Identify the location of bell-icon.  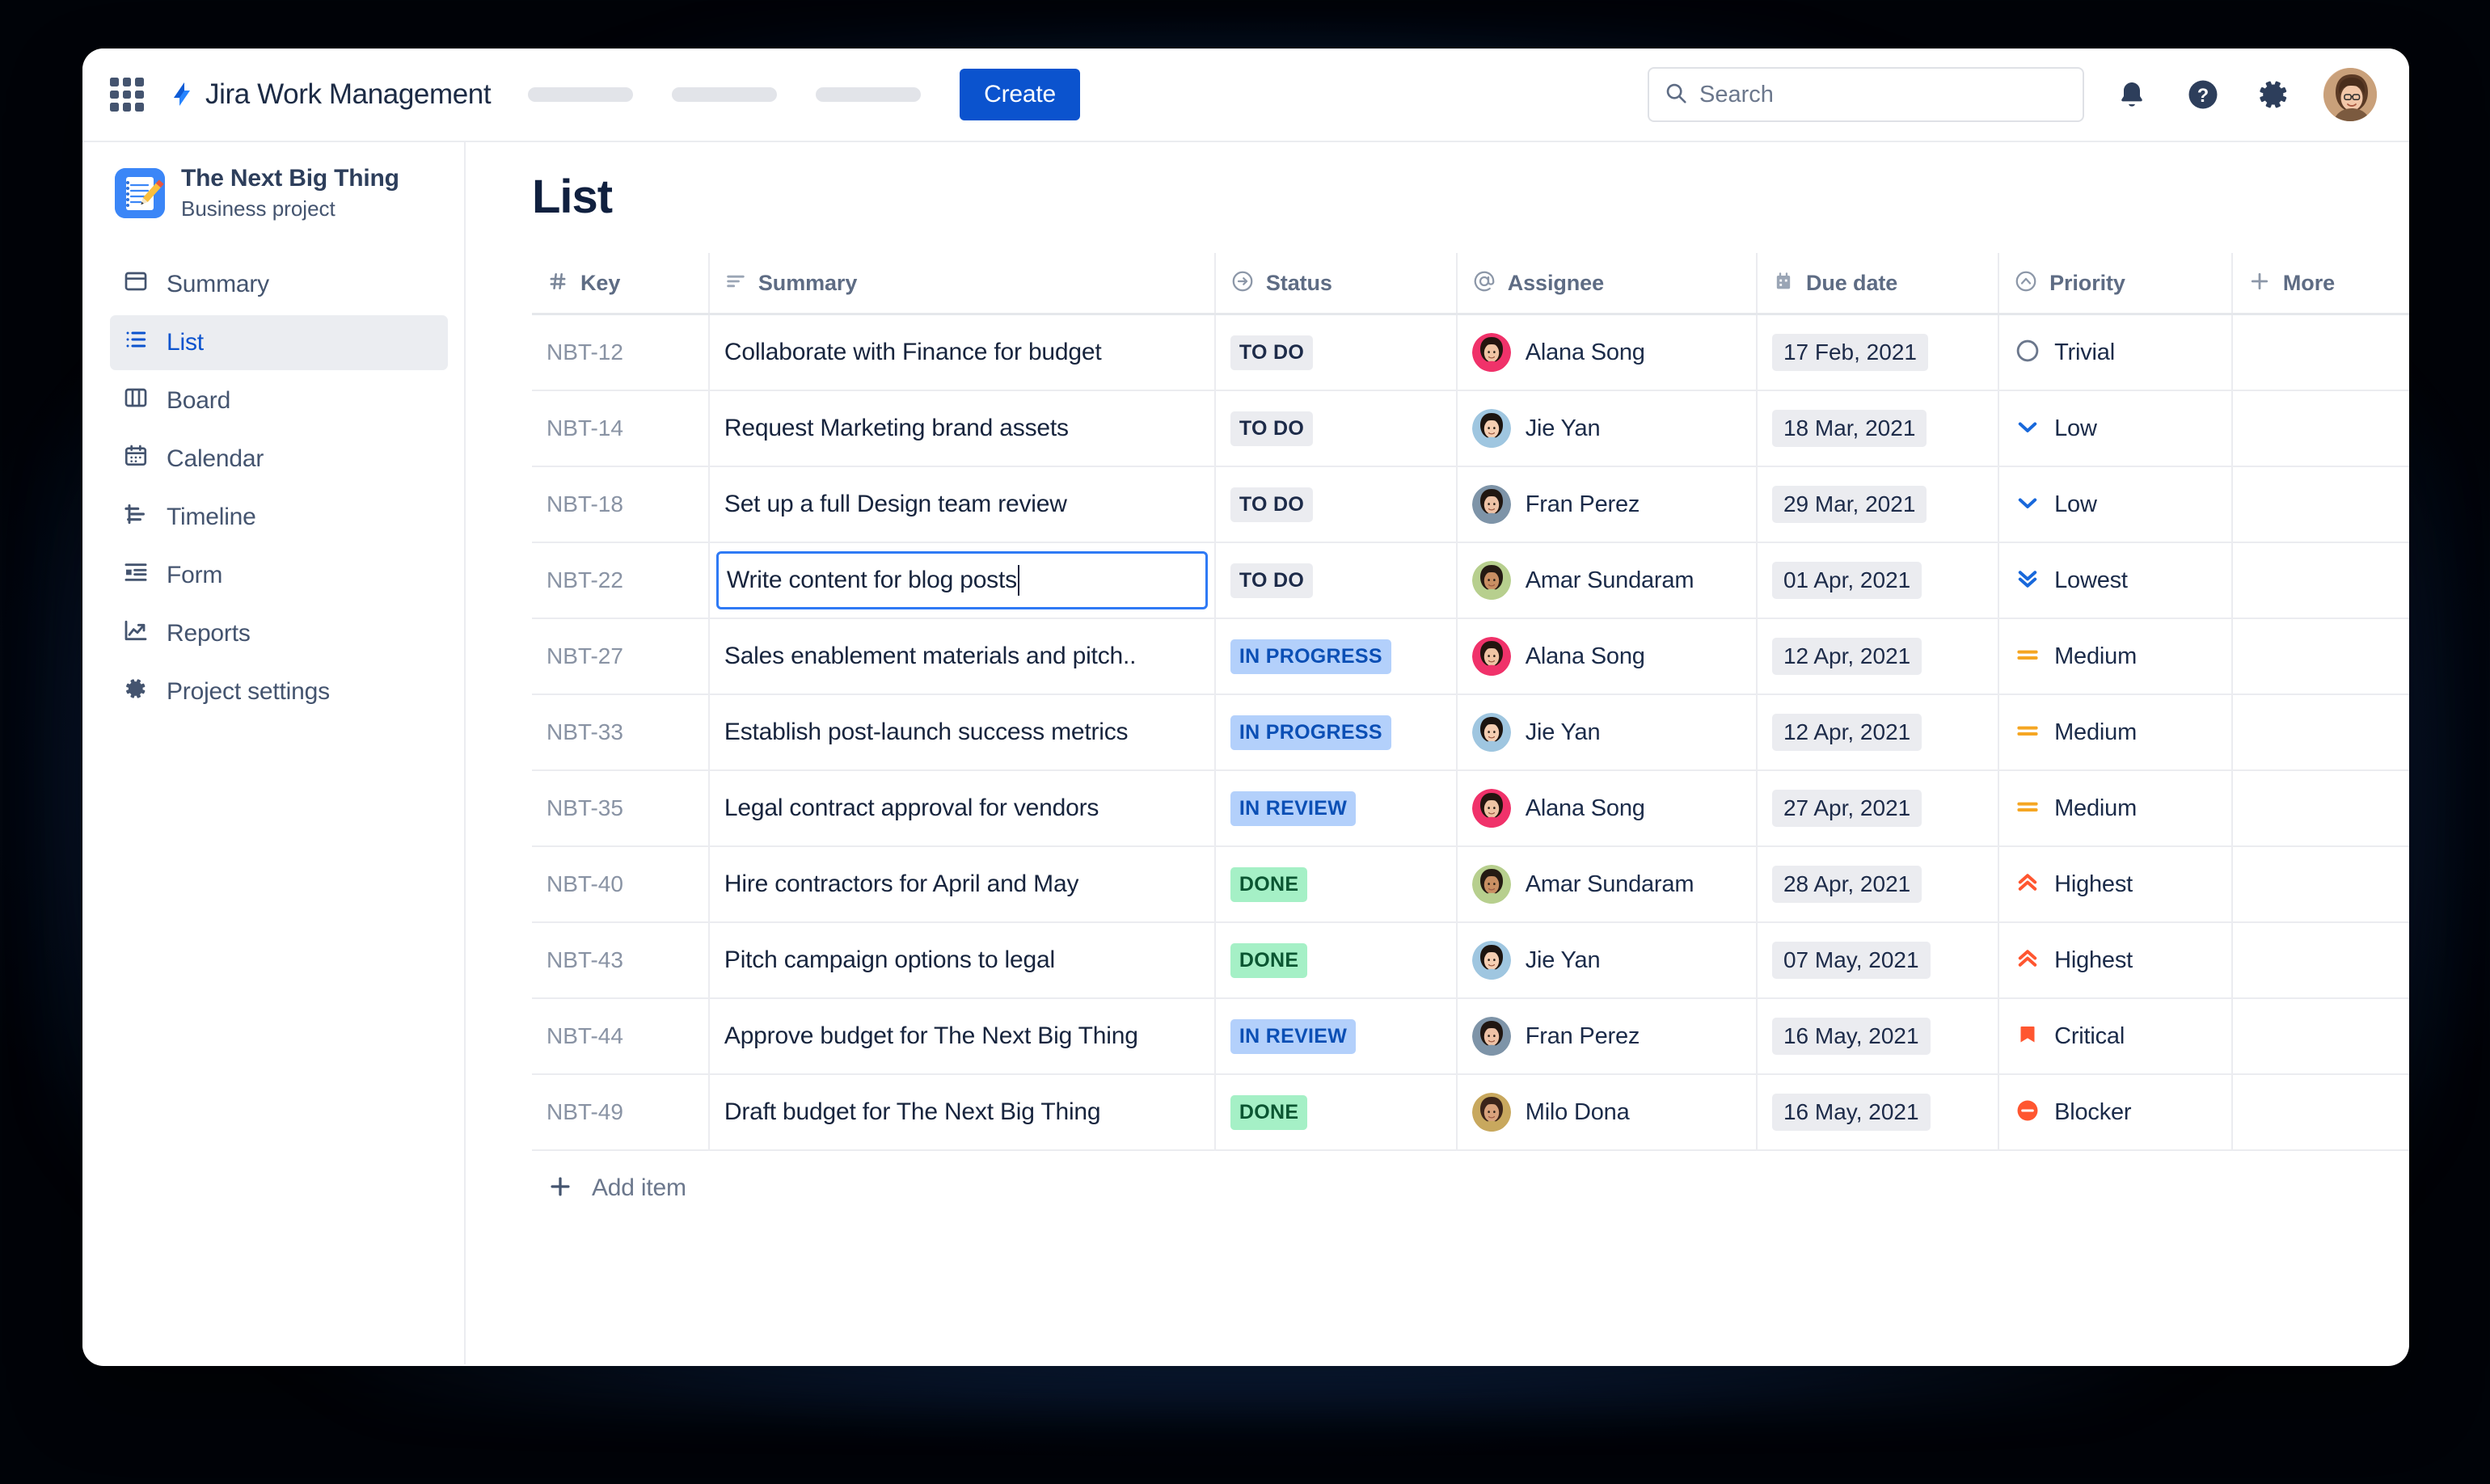
(2131, 94).